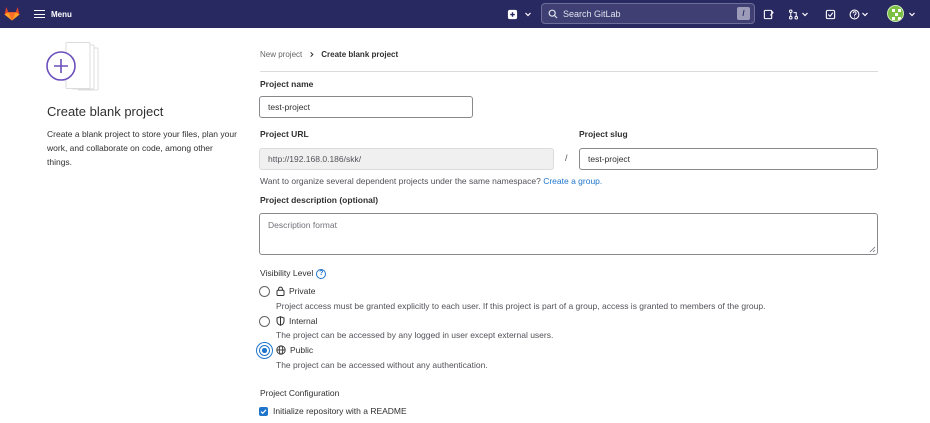 The image size is (930, 423). Describe the element at coordinates (340, 411) in the screenshot. I see `readme-checkbox-label: Initialize repository with a README` at that location.